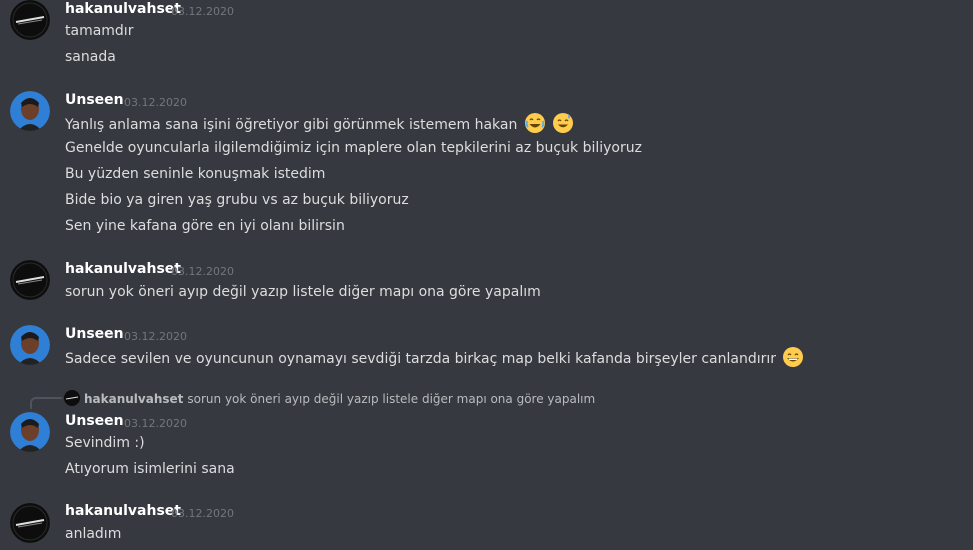 The height and width of the screenshot is (550, 973). I want to click on reply-connector, so click(46, 403).